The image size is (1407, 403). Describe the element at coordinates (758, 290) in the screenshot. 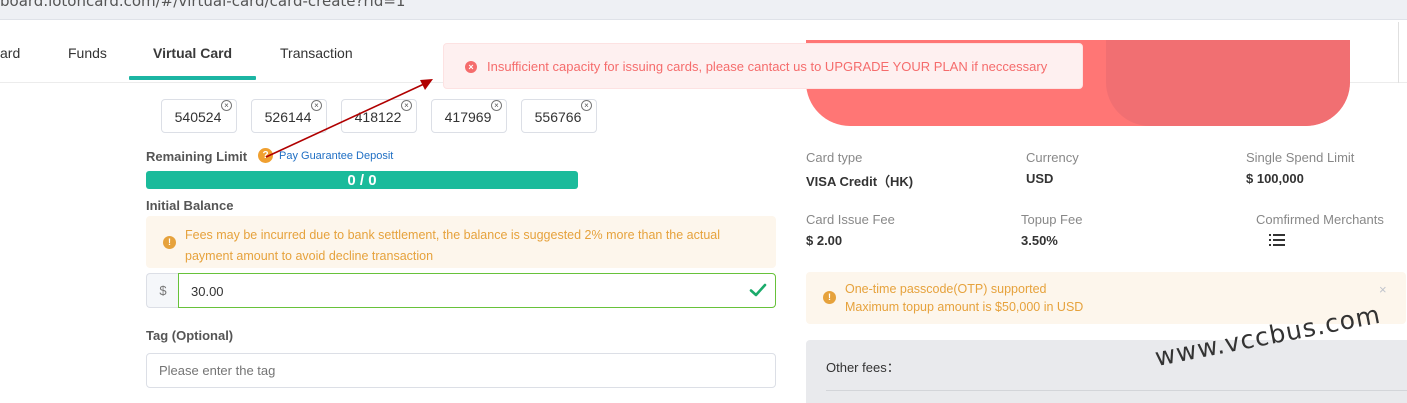

I see `check-icon` at that location.